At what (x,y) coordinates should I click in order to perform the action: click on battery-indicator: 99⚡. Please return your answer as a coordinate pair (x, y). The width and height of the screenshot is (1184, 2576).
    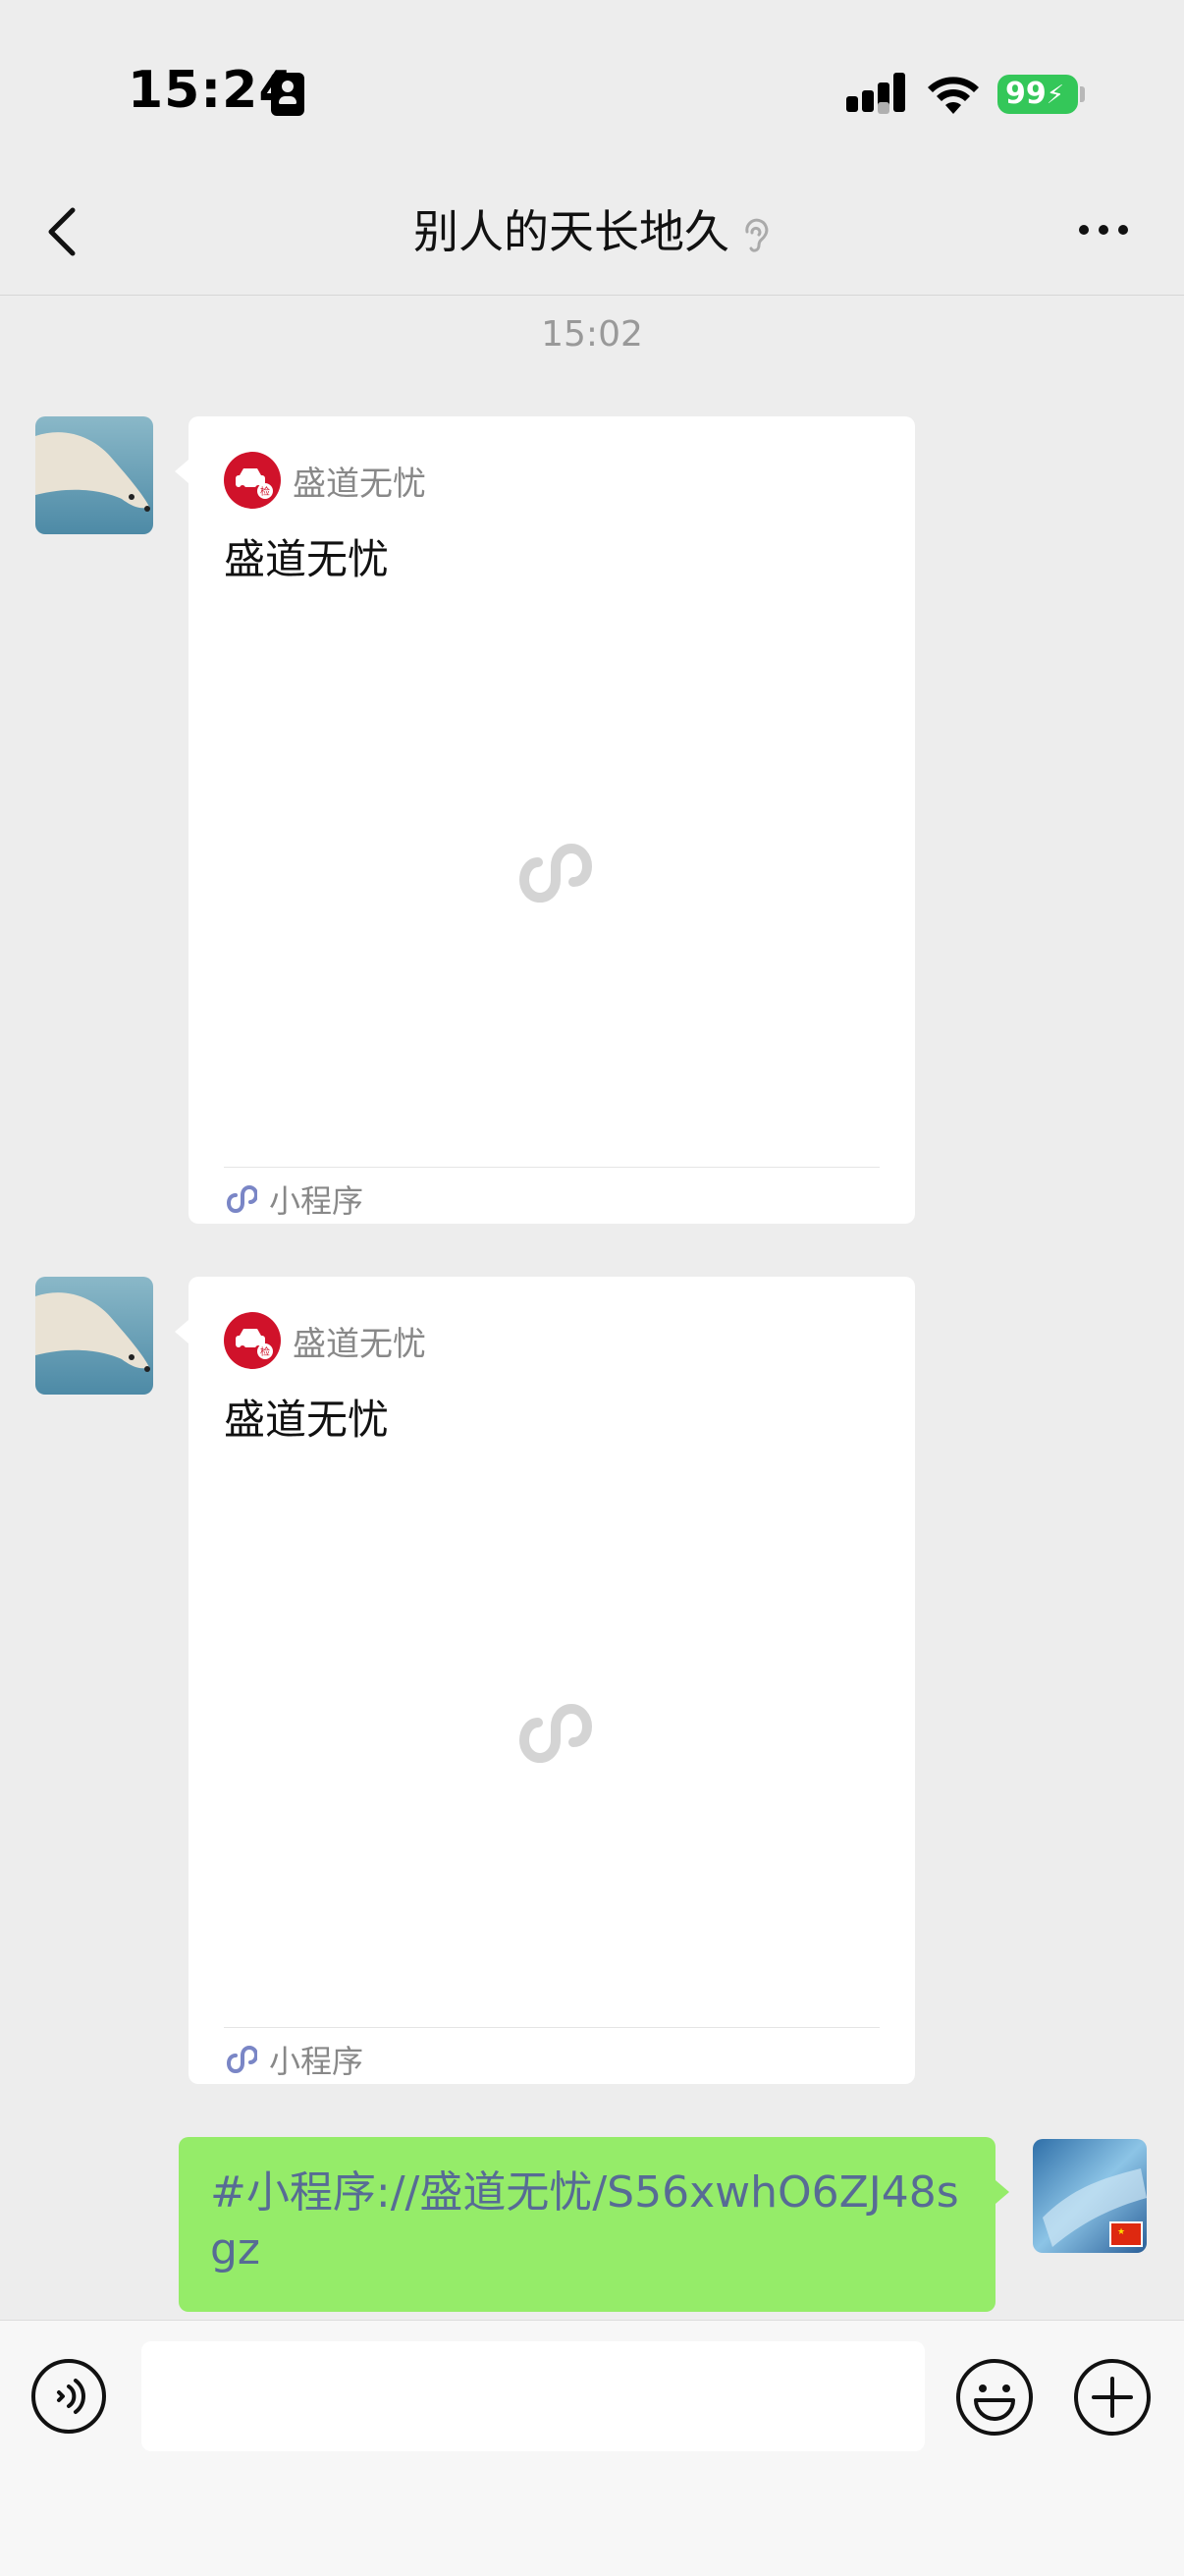
    Looking at the image, I should click on (1037, 95).